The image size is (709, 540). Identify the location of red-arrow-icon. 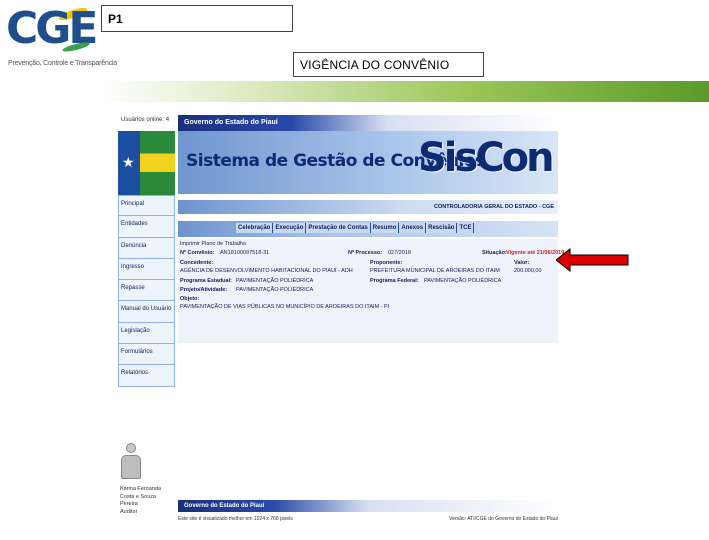
(592, 260).